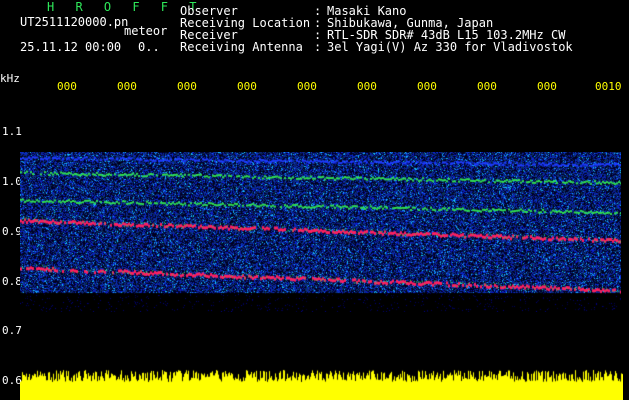  Describe the element at coordinates (12, 330) in the screenshot. I see `y-tick-label: 0.7` at that location.